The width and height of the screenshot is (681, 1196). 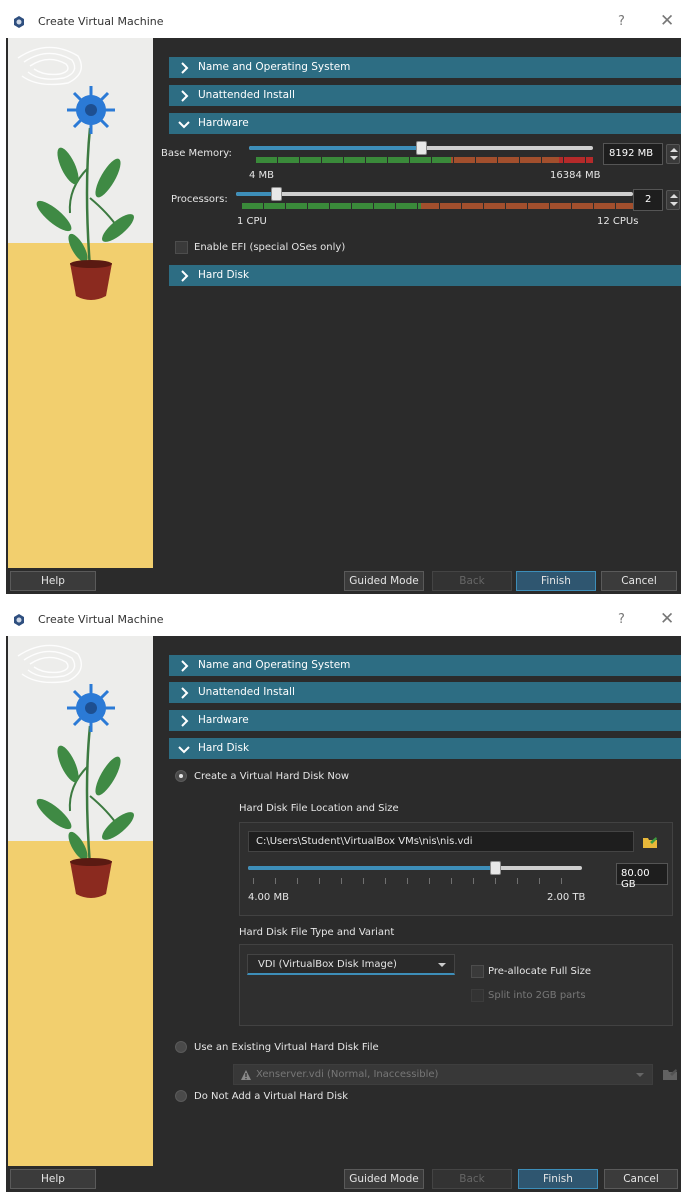 I want to click on disk-size-slider, so click(x=415, y=868).